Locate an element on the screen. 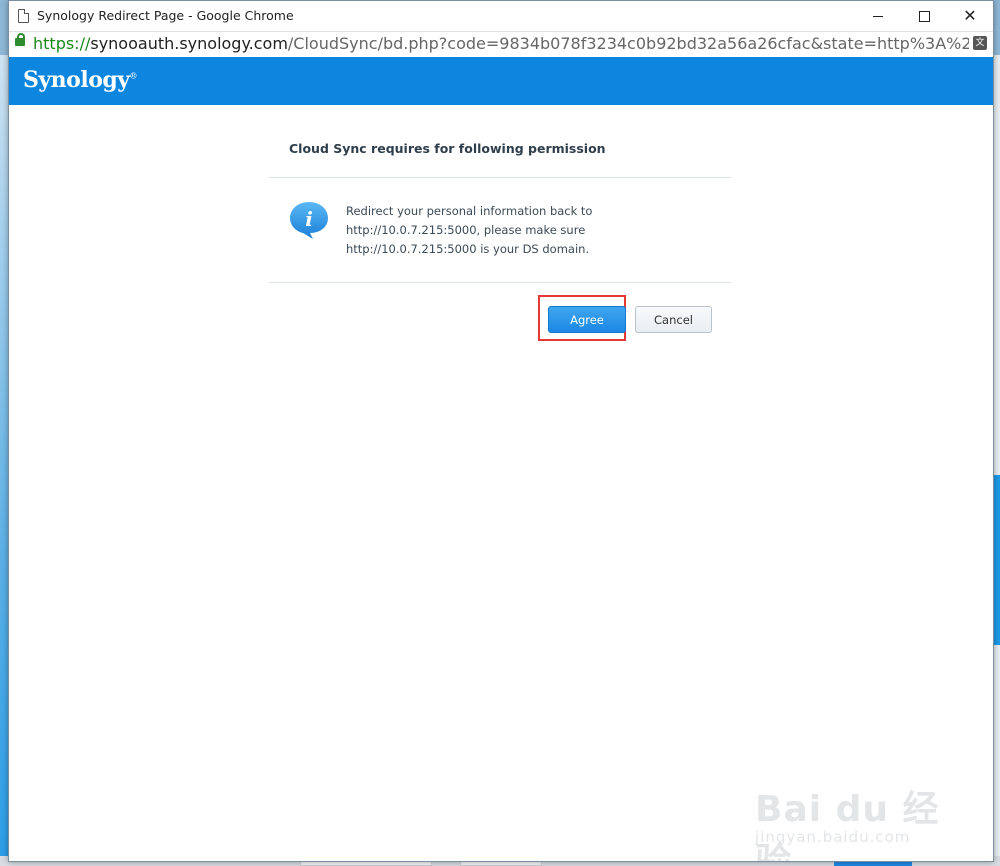 Image resolution: width=1000 pixels, height=866 pixels. message-line: http://10.0.7.215:5000, please make sure is located at coordinates (466, 230).